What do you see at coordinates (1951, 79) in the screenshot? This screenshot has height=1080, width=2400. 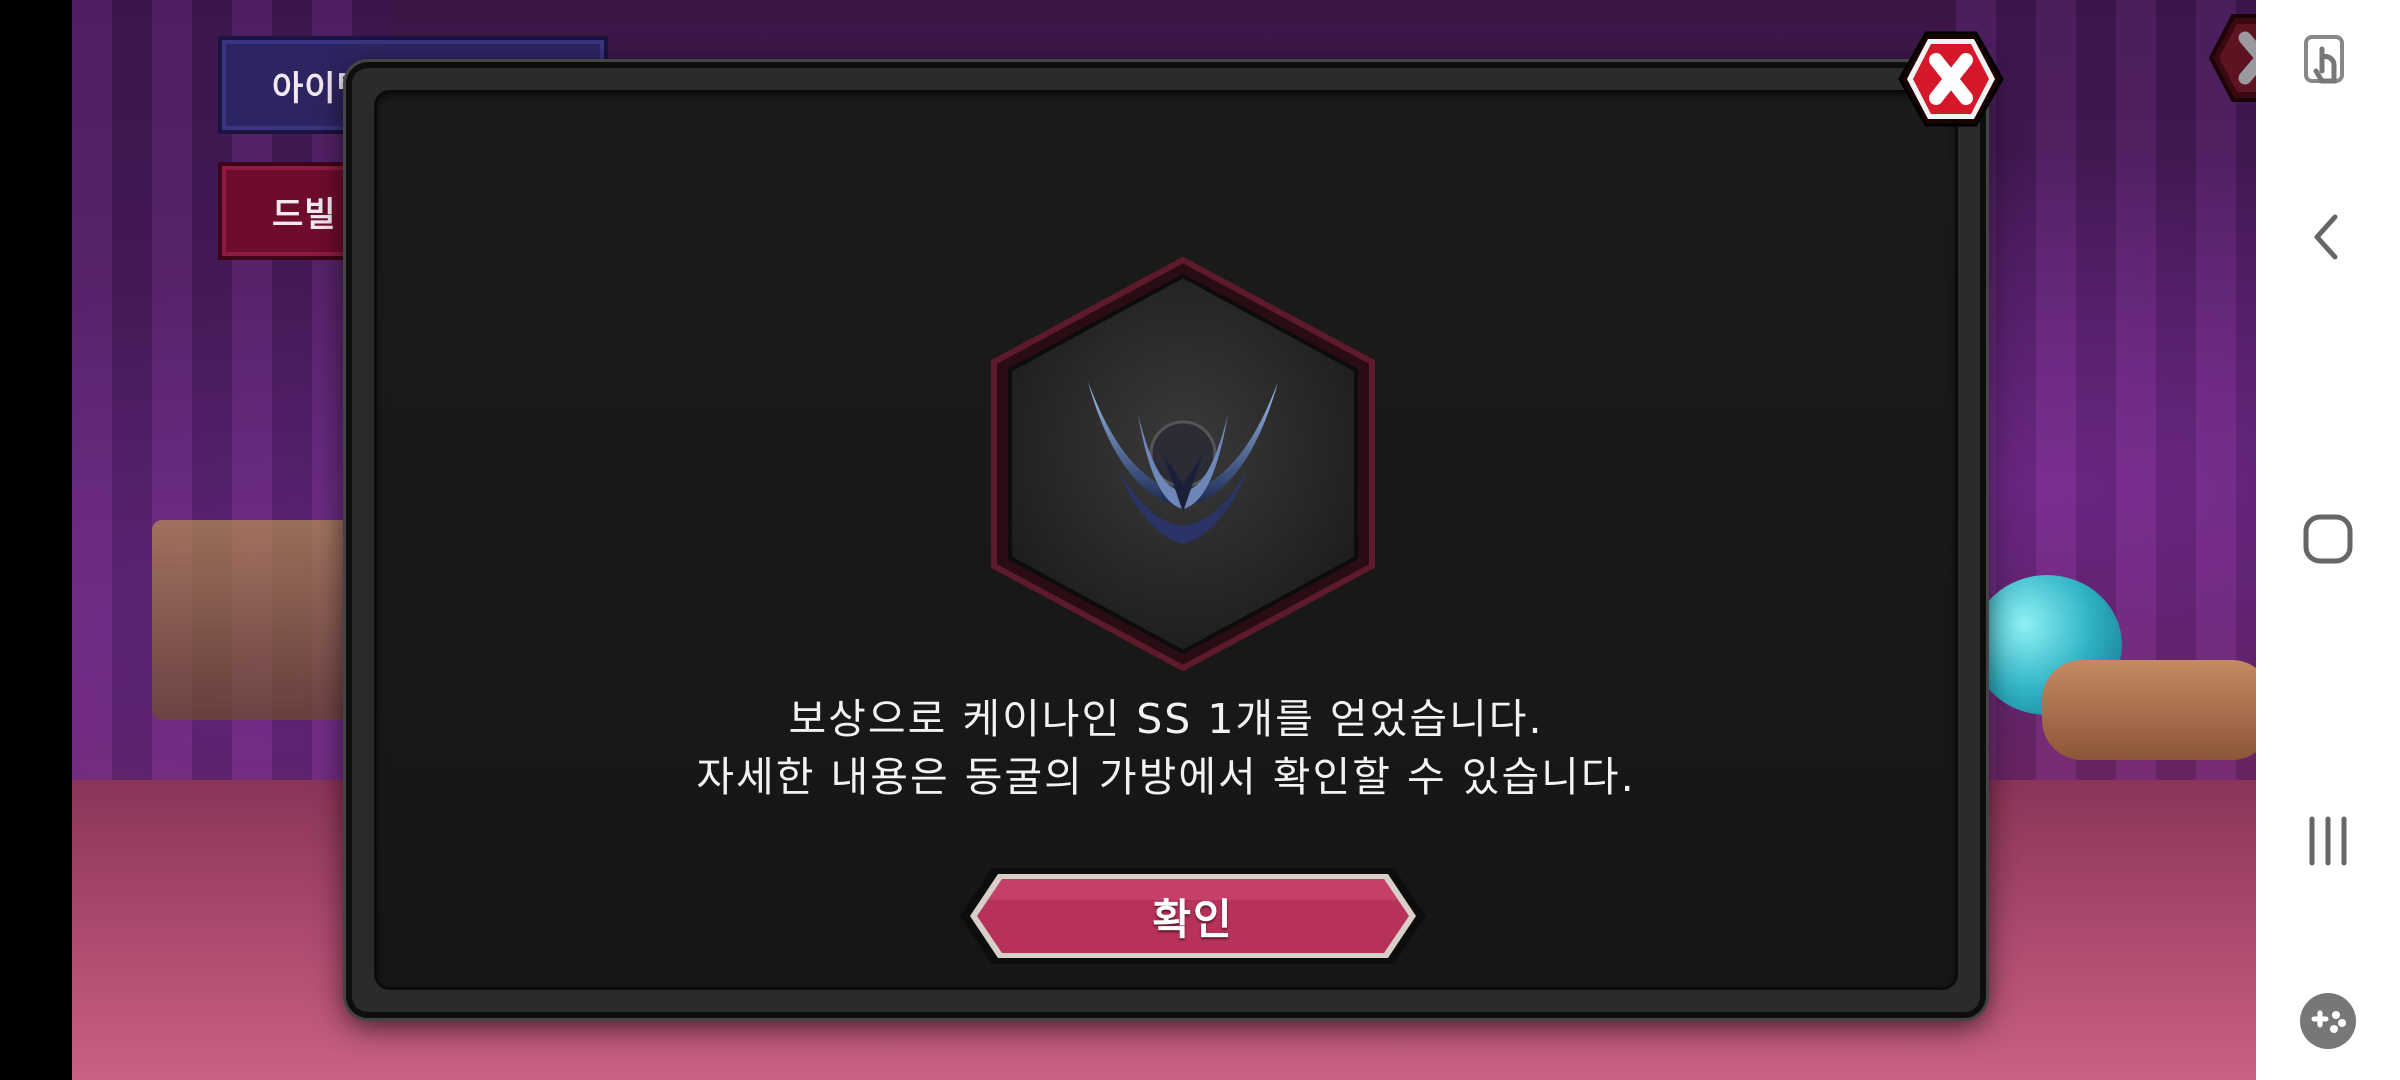 I see `close-icon` at bounding box center [1951, 79].